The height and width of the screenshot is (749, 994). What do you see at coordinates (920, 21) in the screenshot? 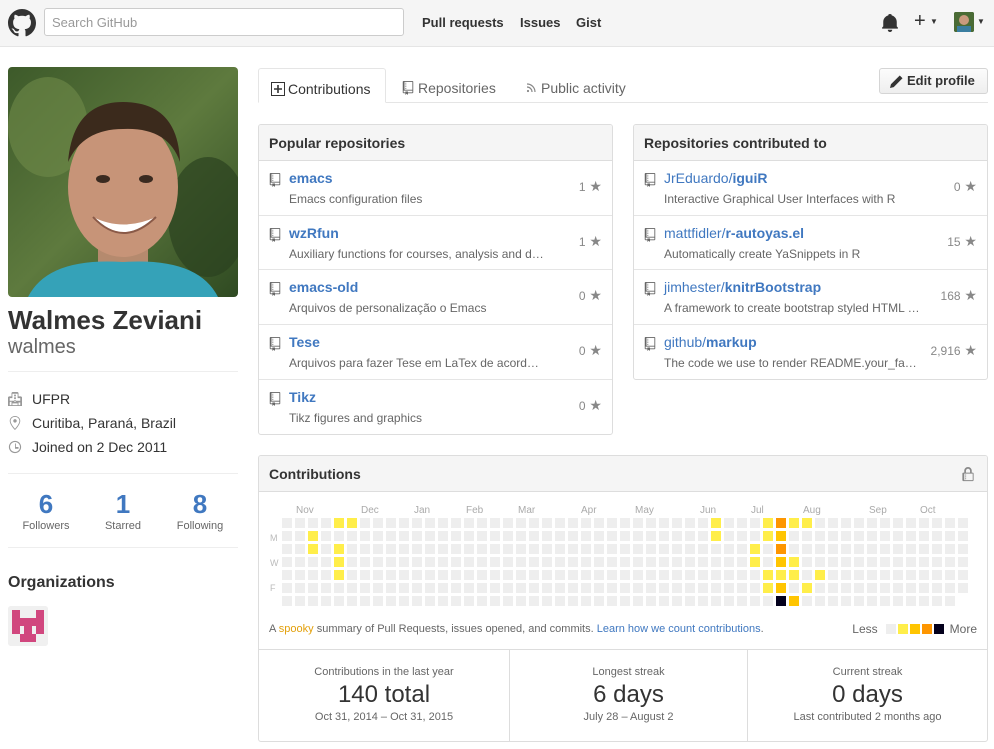
I see `plus-icon: +` at bounding box center [920, 21].